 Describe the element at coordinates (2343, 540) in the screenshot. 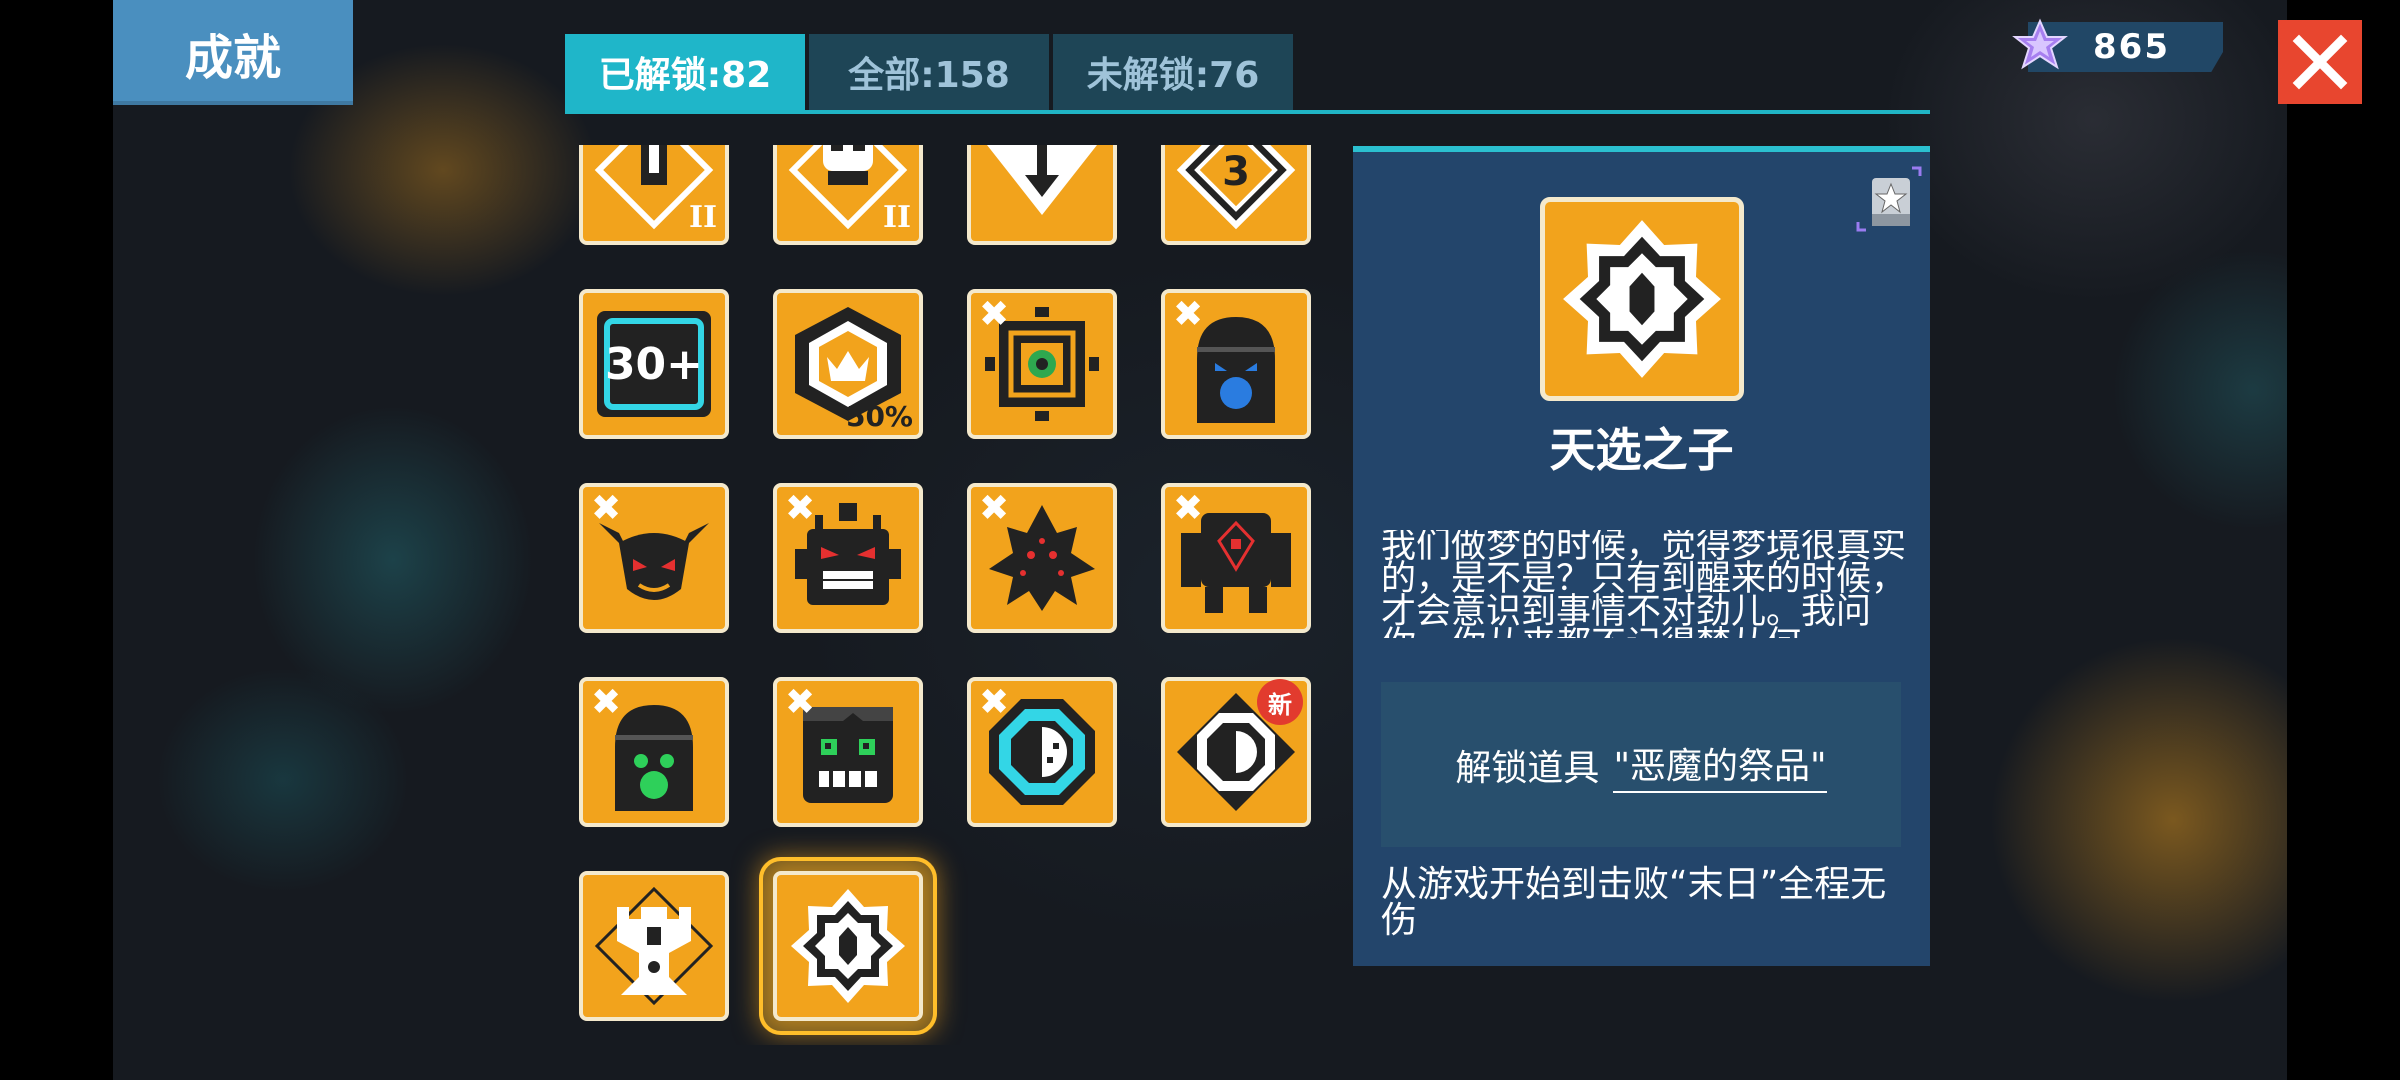

I see `right-letterbox` at that location.